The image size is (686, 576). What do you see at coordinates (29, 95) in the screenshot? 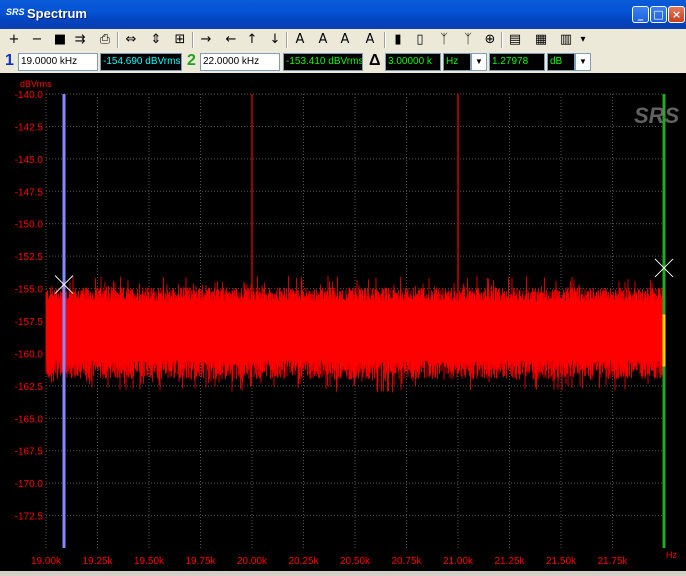
I see `y-tick-label: -140.0` at bounding box center [29, 95].